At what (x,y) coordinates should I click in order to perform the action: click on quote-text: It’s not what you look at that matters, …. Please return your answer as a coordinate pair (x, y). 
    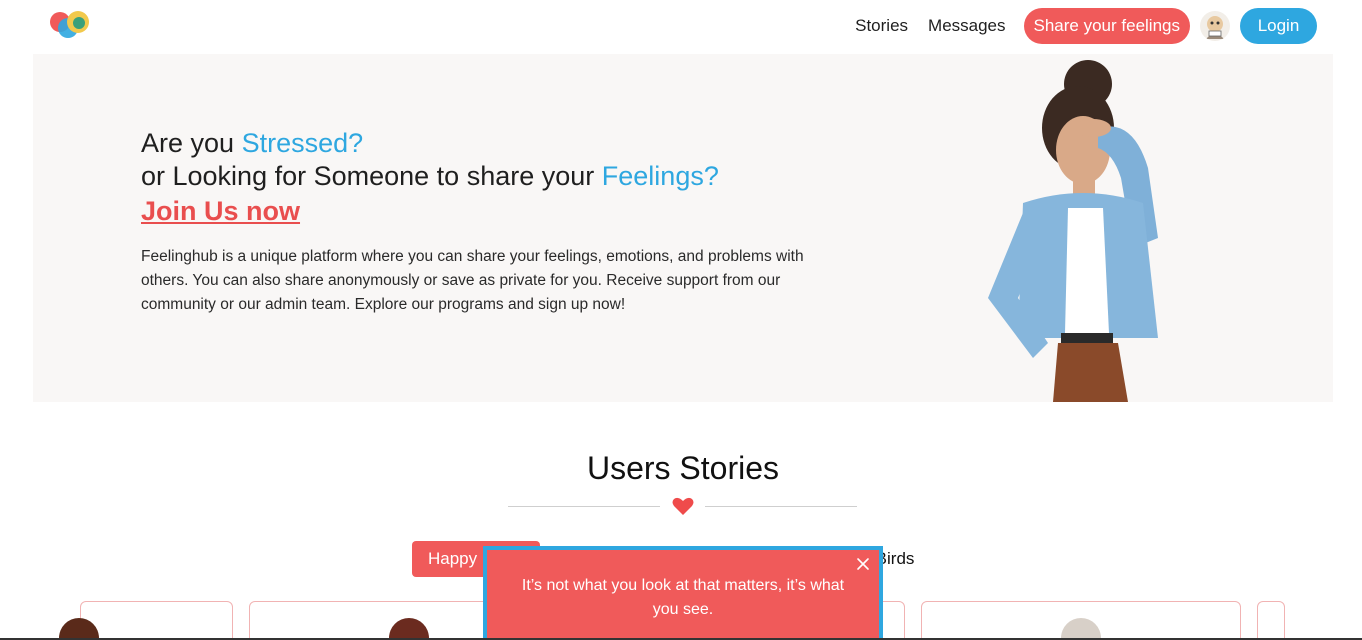
    Looking at the image, I should click on (683, 597).